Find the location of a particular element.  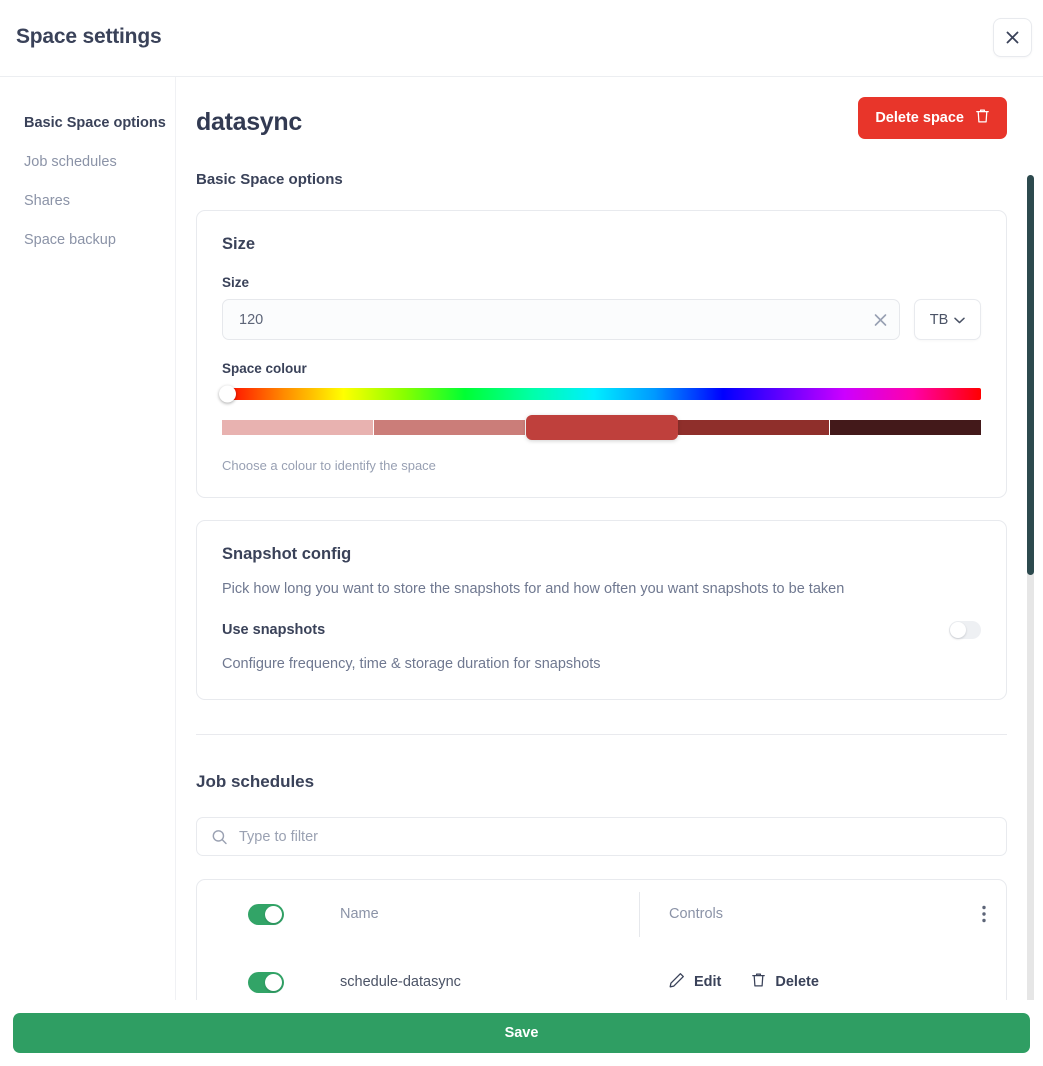

section-divider is located at coordinates (601, 735).